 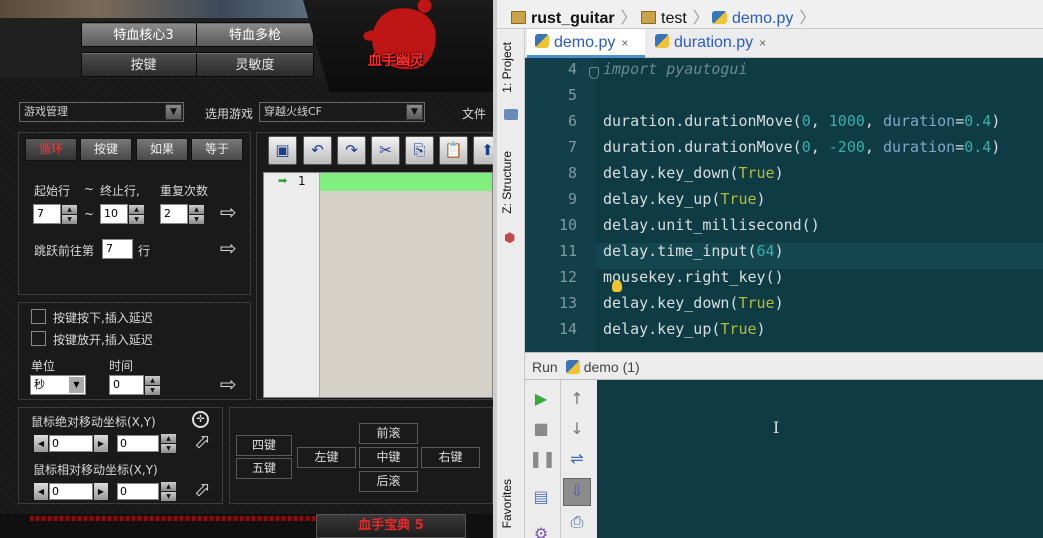 What do you see at coordinates (577, 522) in the screenshot?
I see `print-icon: ⎙` at bounding box center [577, 522].